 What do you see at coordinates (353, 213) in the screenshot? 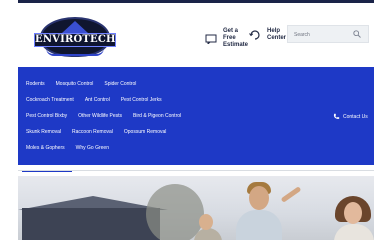
I see `hero-woman-head` at bounding box center [353, 213].